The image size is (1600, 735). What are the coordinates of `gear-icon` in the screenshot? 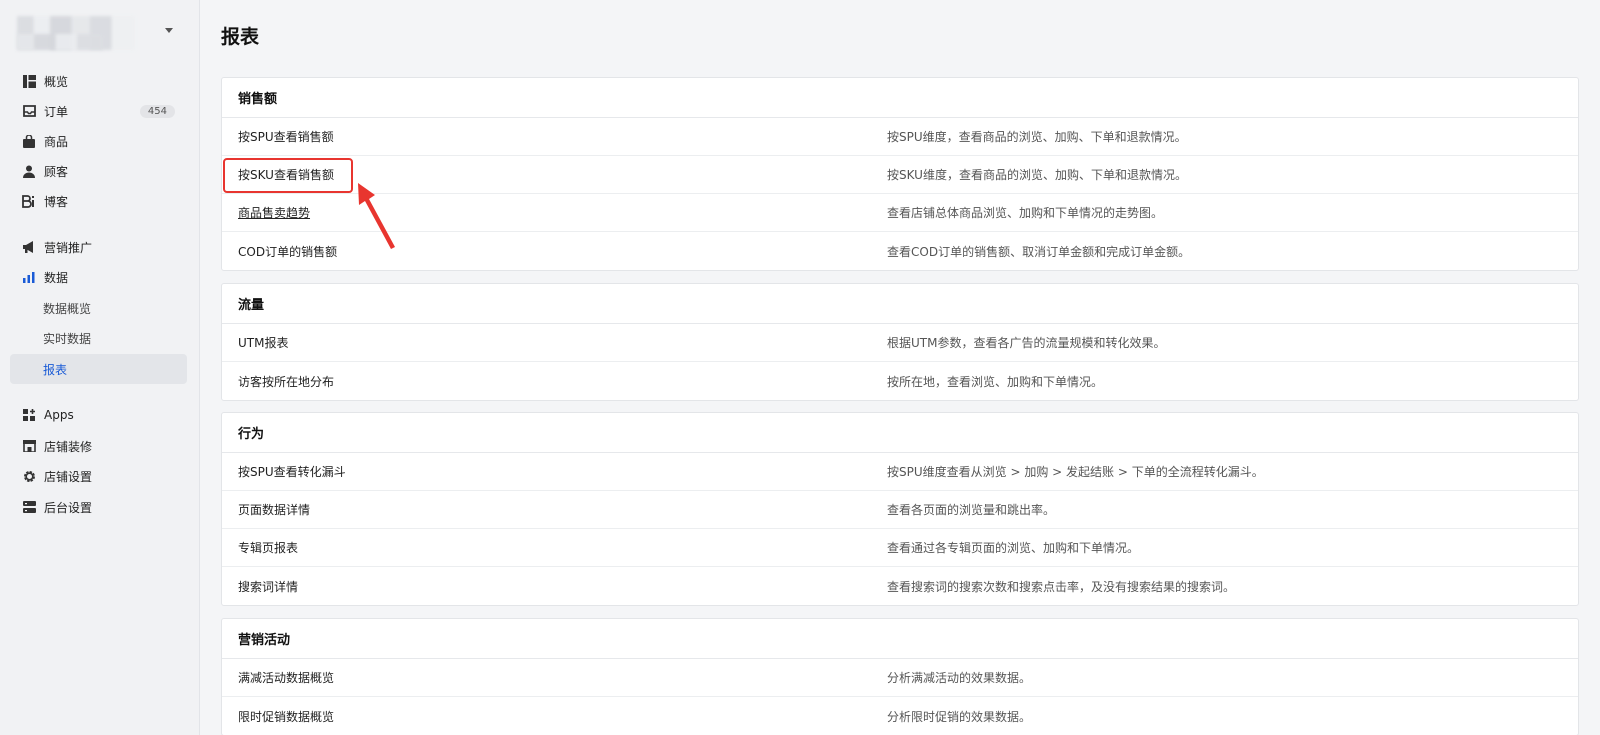 It's located at (29, 476).